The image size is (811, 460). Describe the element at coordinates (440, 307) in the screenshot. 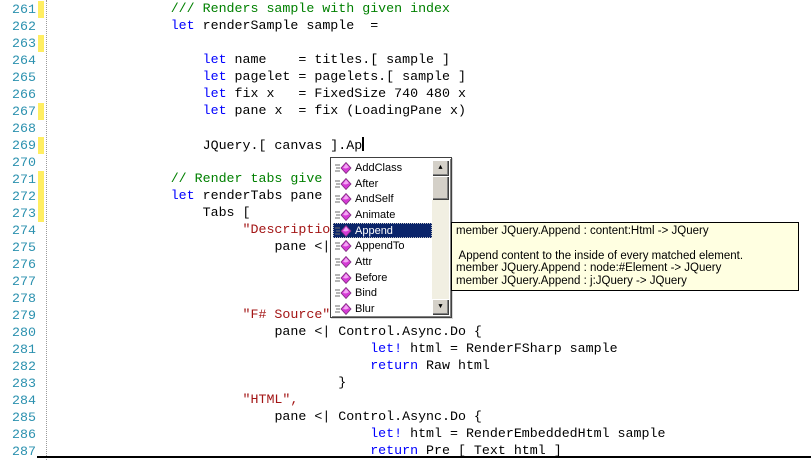

I see `scroll-down-button: ▼` at that location.